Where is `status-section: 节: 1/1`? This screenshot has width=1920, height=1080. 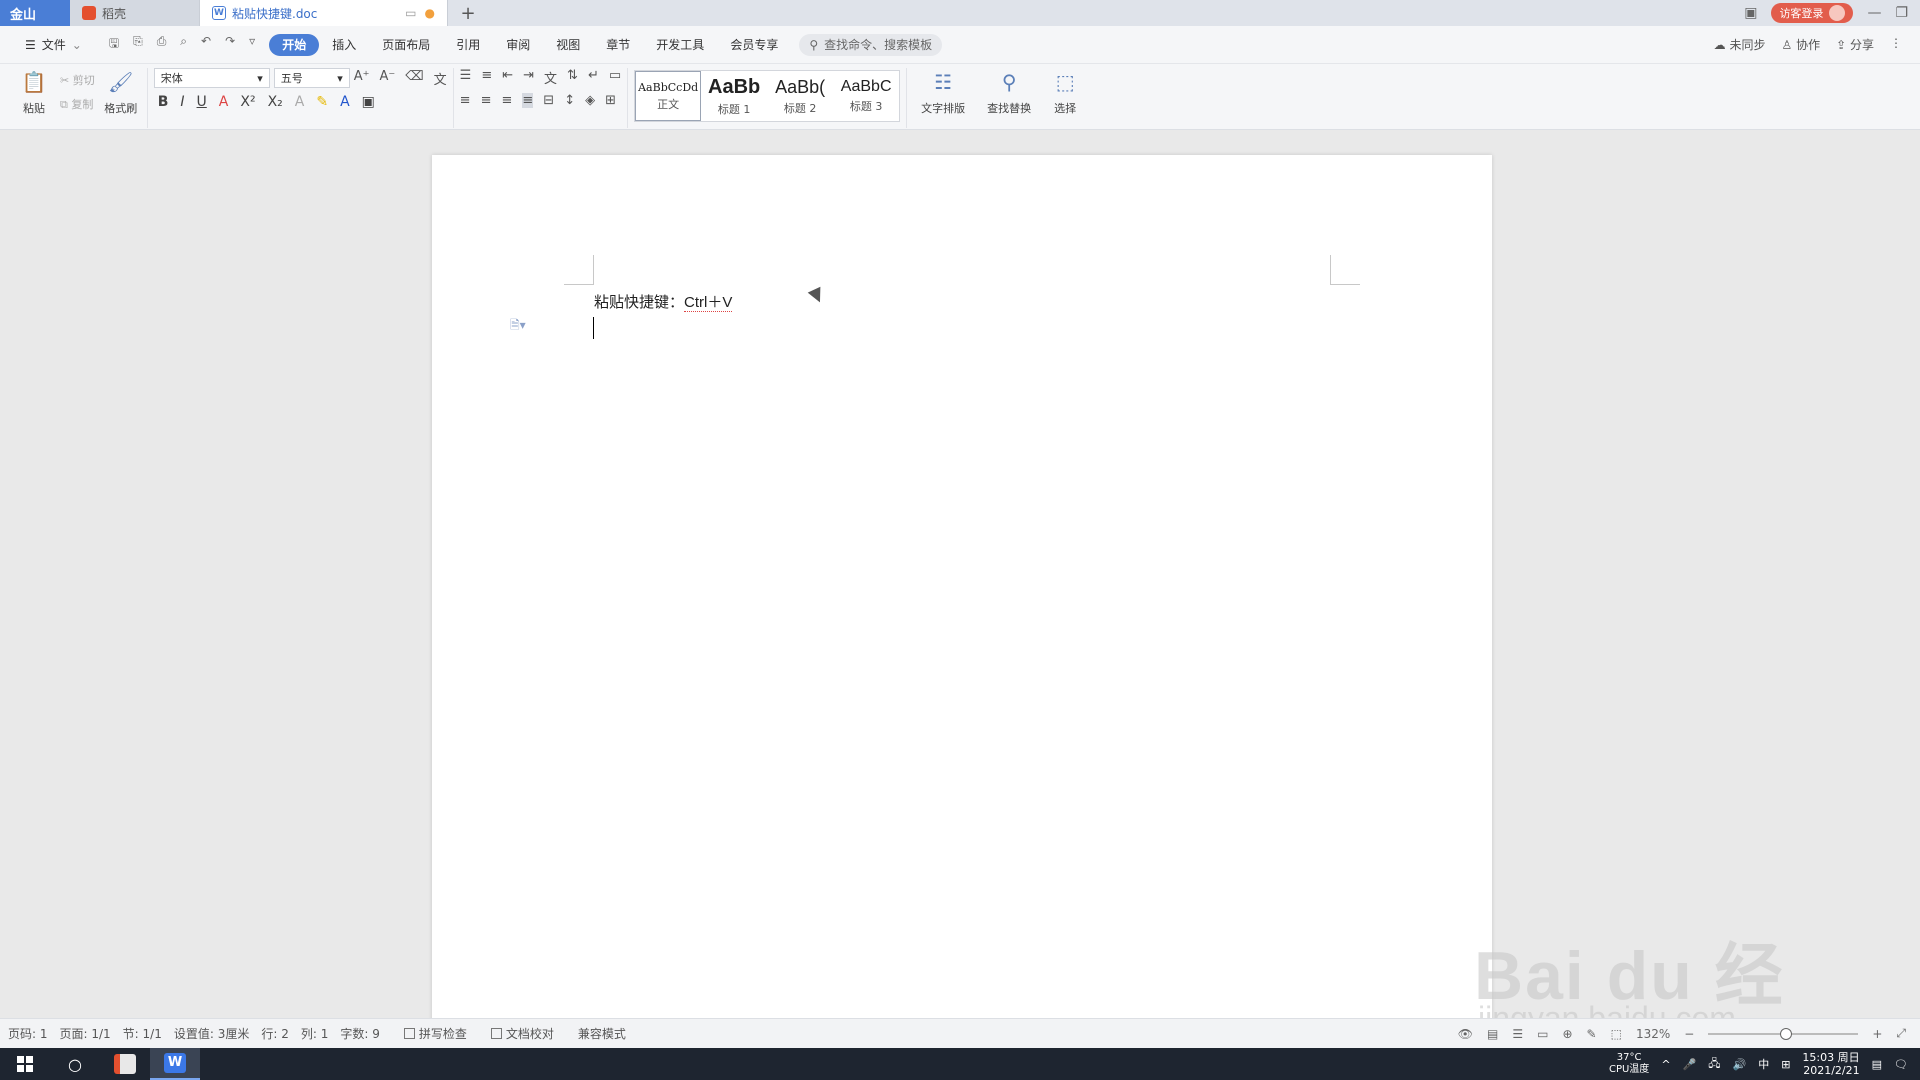
status-section: 节: 1/1 is located at coordinates (147, 1033).